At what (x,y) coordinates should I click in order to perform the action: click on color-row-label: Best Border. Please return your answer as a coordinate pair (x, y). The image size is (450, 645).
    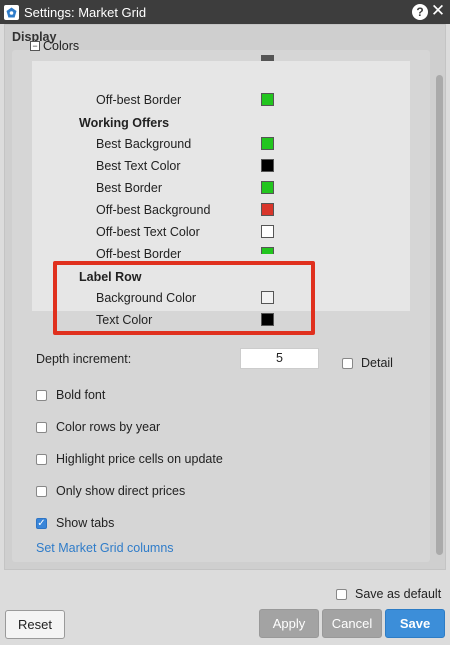
    Looking at the image, I should click on (129, 188).